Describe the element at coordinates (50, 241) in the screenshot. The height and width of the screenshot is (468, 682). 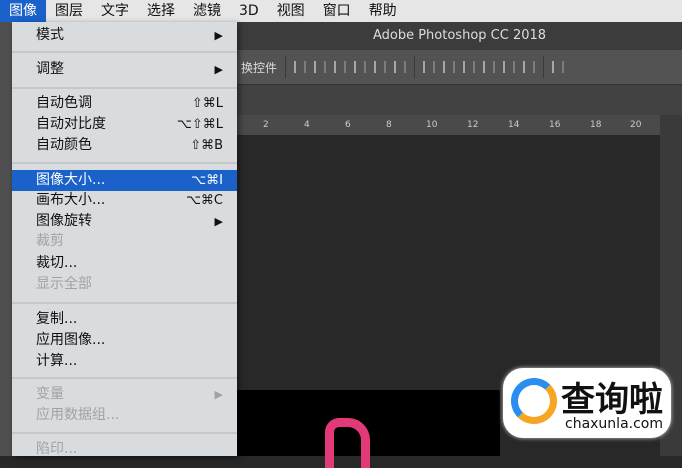
I see `label: 裁剪` at that location.